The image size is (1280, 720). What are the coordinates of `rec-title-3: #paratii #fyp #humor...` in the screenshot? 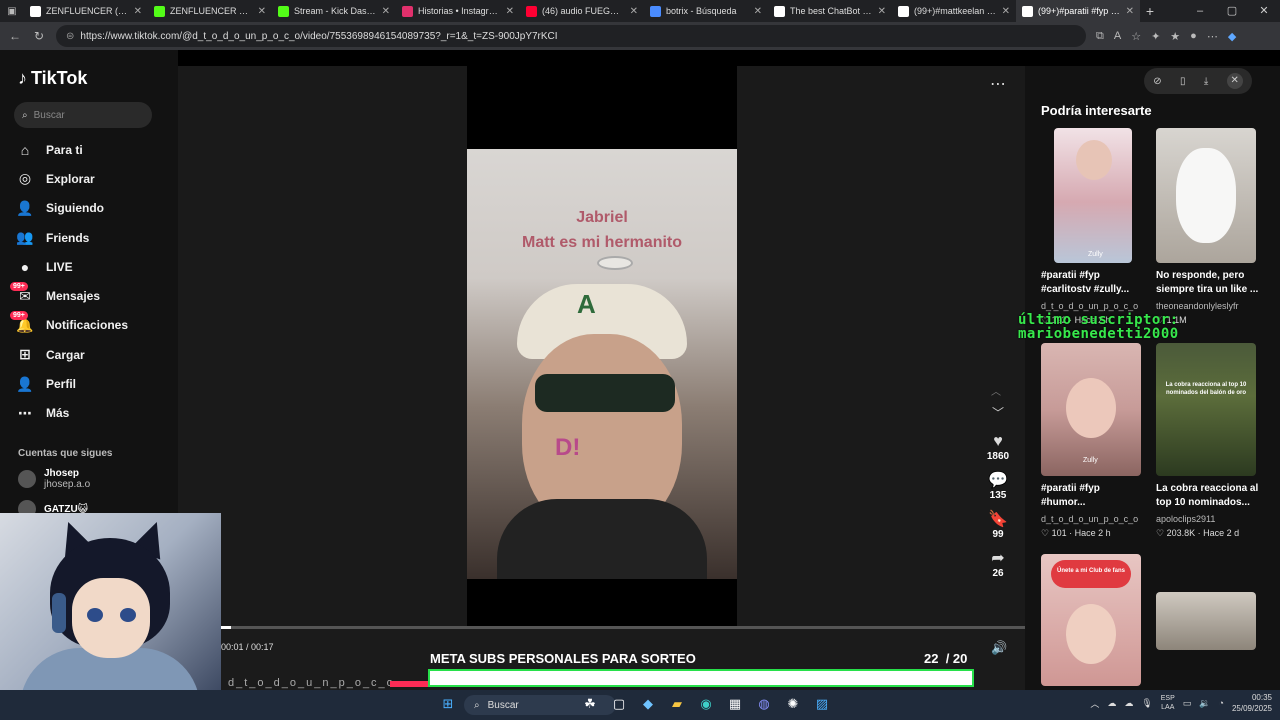 It's located at (1093, 496).